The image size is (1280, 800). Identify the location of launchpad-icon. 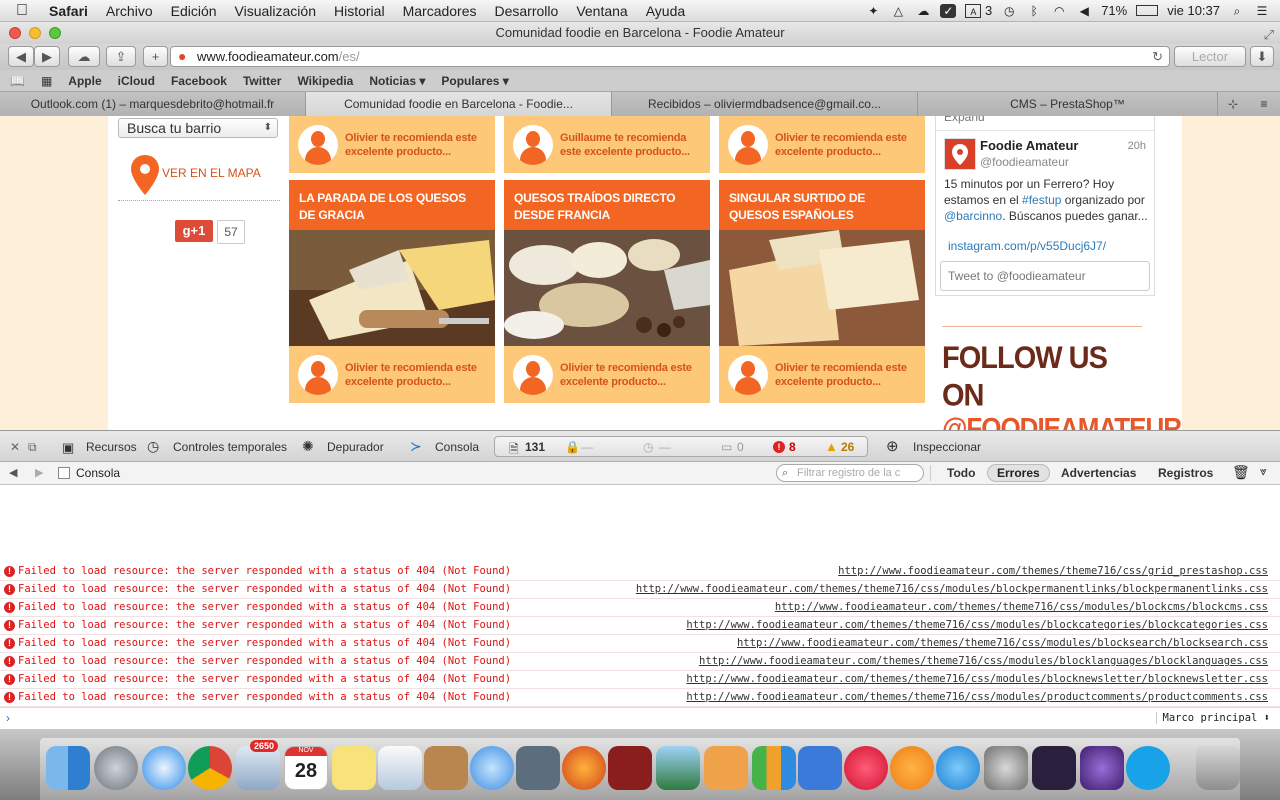
(116, 768).